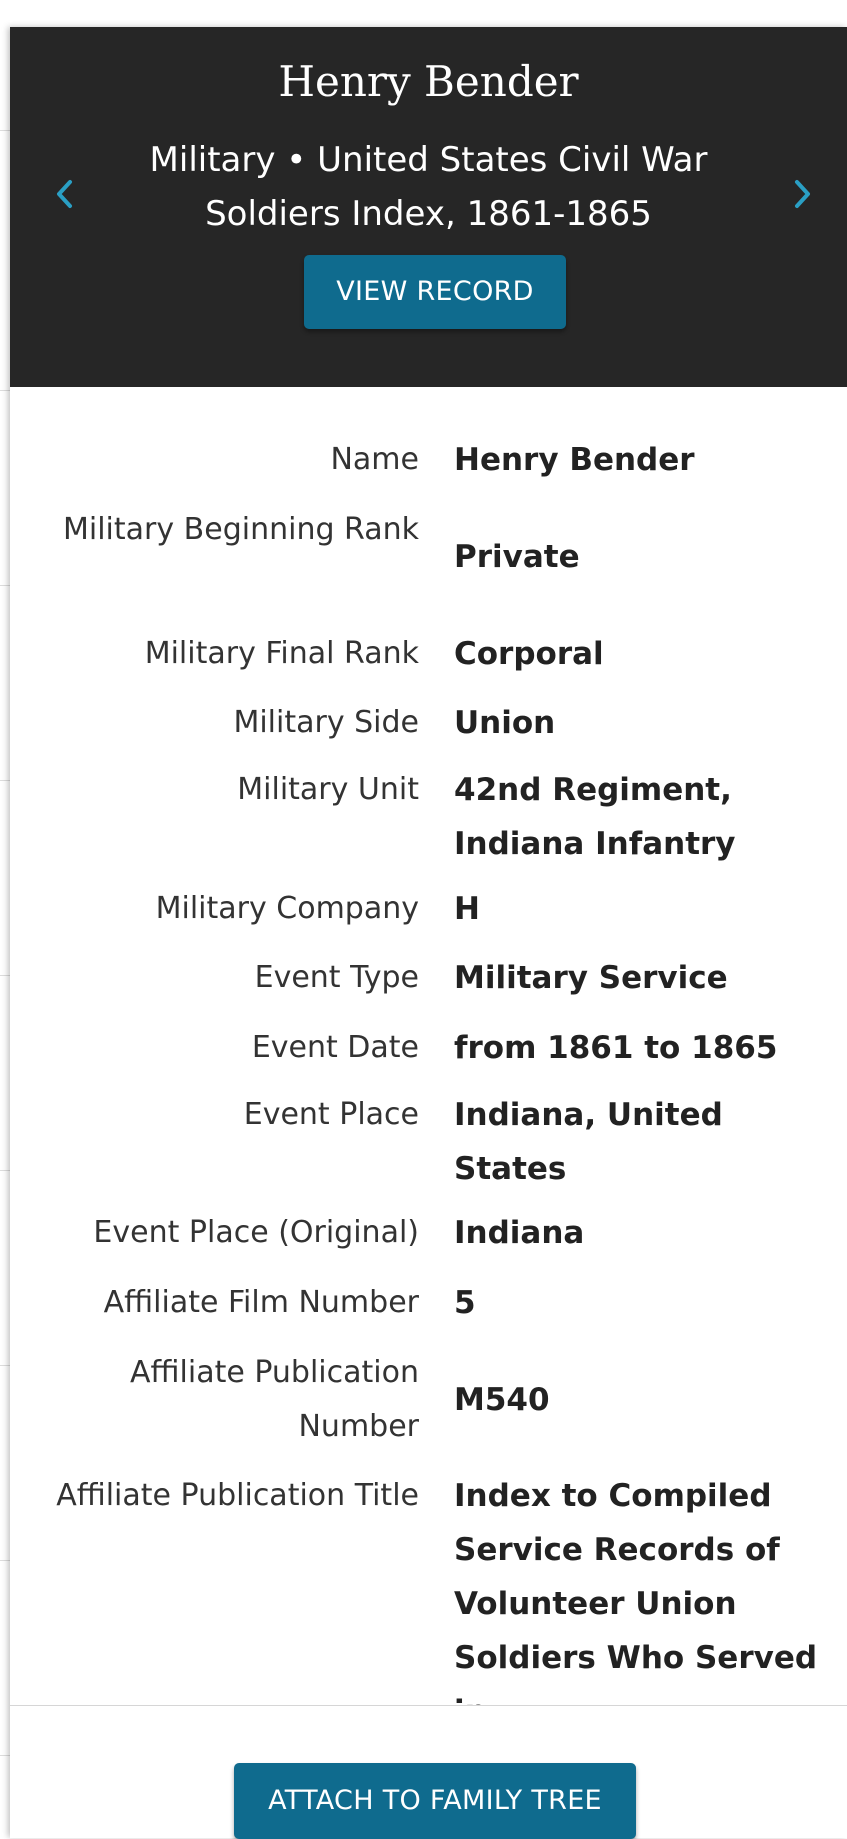  What do you see at coordinates (328, 789) in the screenshot?
I see `detail-label: Military Unit` at bounding box center [328, 789].